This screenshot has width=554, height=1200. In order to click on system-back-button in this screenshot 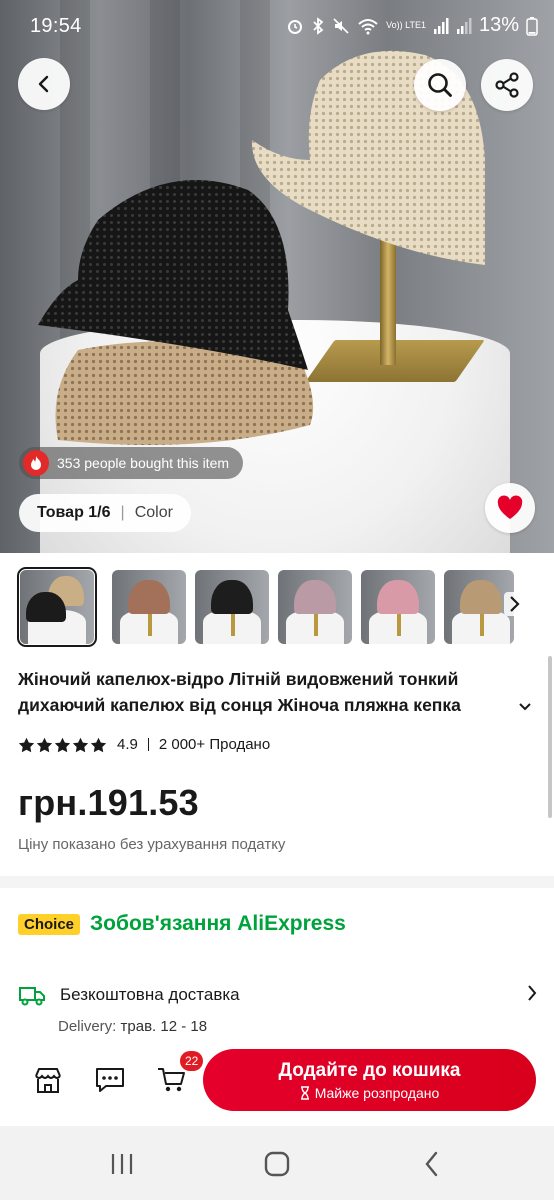, I will do `click(432, 1164)`.